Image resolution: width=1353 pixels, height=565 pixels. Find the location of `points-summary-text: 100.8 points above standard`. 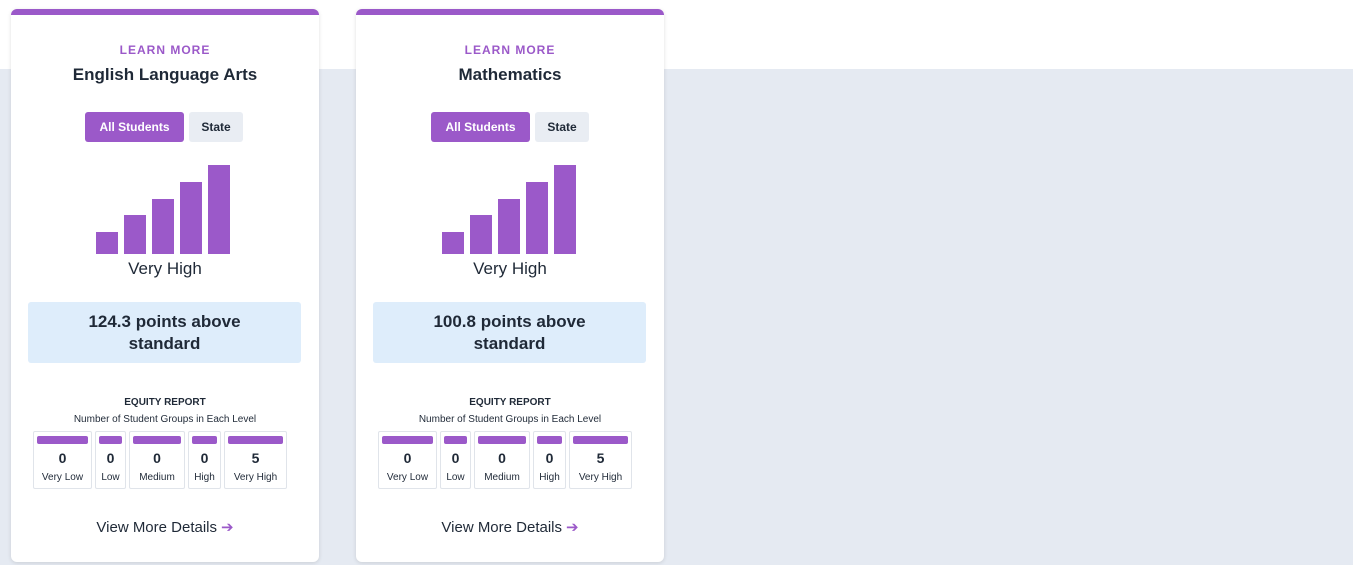

points-summary-text: 100.8 points above standard is located at coordinates (509, 332).